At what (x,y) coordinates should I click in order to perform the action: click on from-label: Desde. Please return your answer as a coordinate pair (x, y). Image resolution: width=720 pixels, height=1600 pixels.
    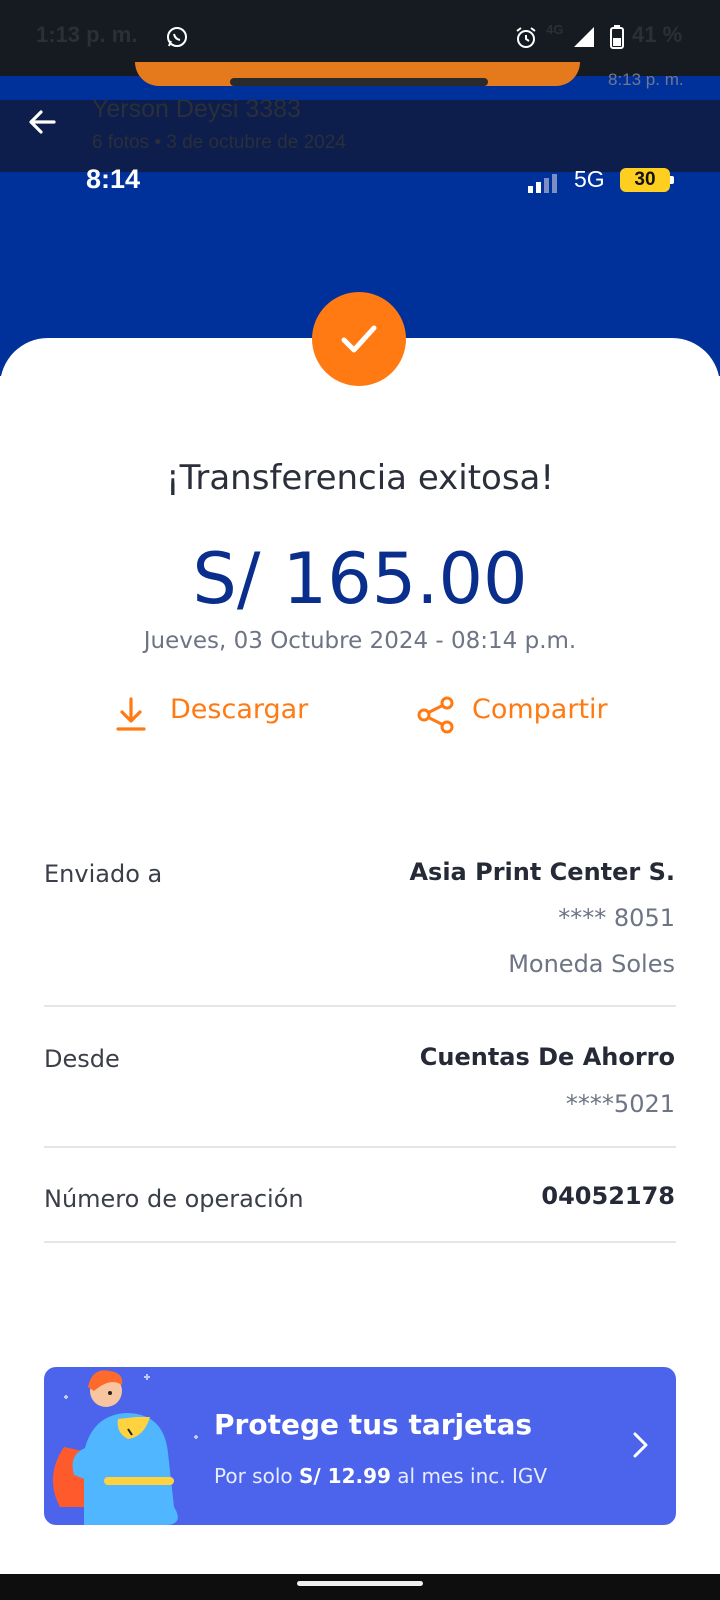
    Looking at the image, I should click on (82, 1059).